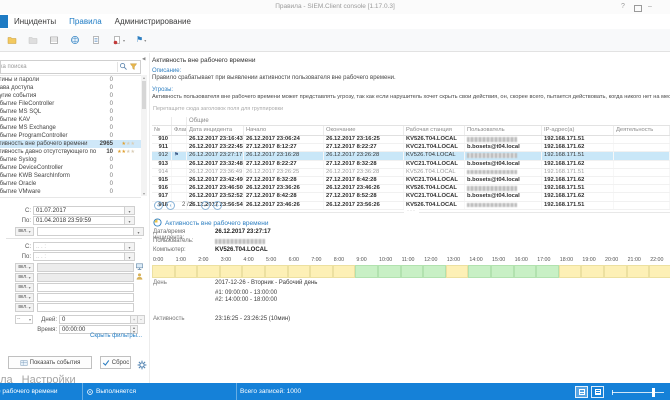 The height and width of the screenshot is (400, 670). What do you see at coordinates (141, 319) in the screenshot?
I see `spin-down-icon: −` at bounding box center [141, 319].